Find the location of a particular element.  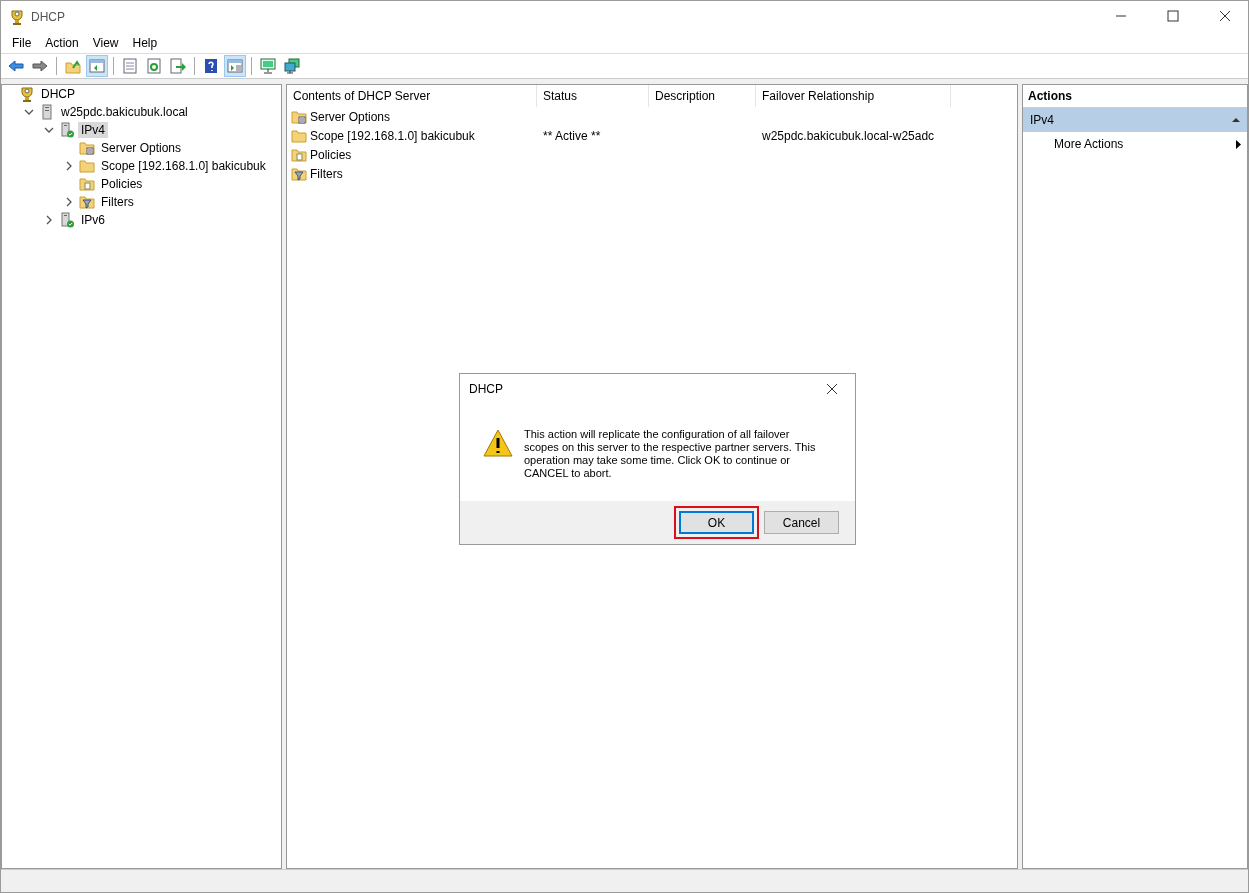

up-icon is located at coordinates (73, 66).